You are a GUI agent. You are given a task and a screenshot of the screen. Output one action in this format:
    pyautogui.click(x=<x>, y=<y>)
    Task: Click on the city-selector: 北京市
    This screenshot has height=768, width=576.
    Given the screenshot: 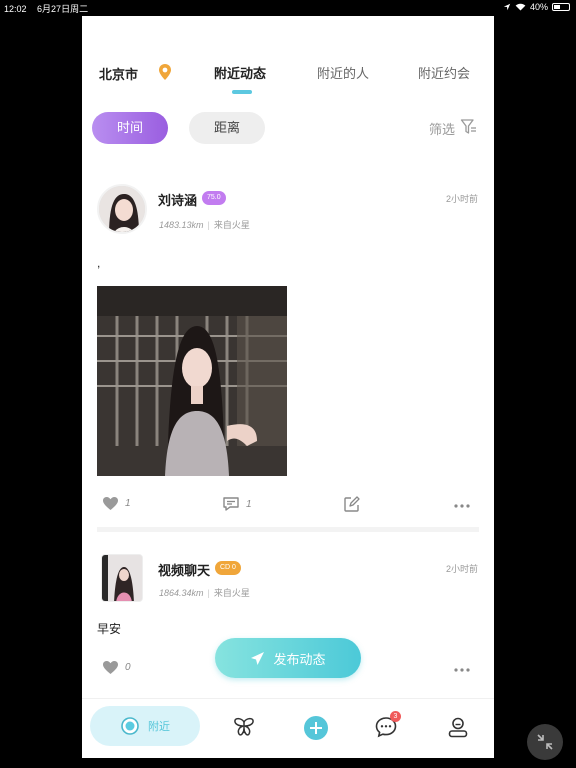 What is the action you would take?
    pyautogui.click(x=118, y=73)
    